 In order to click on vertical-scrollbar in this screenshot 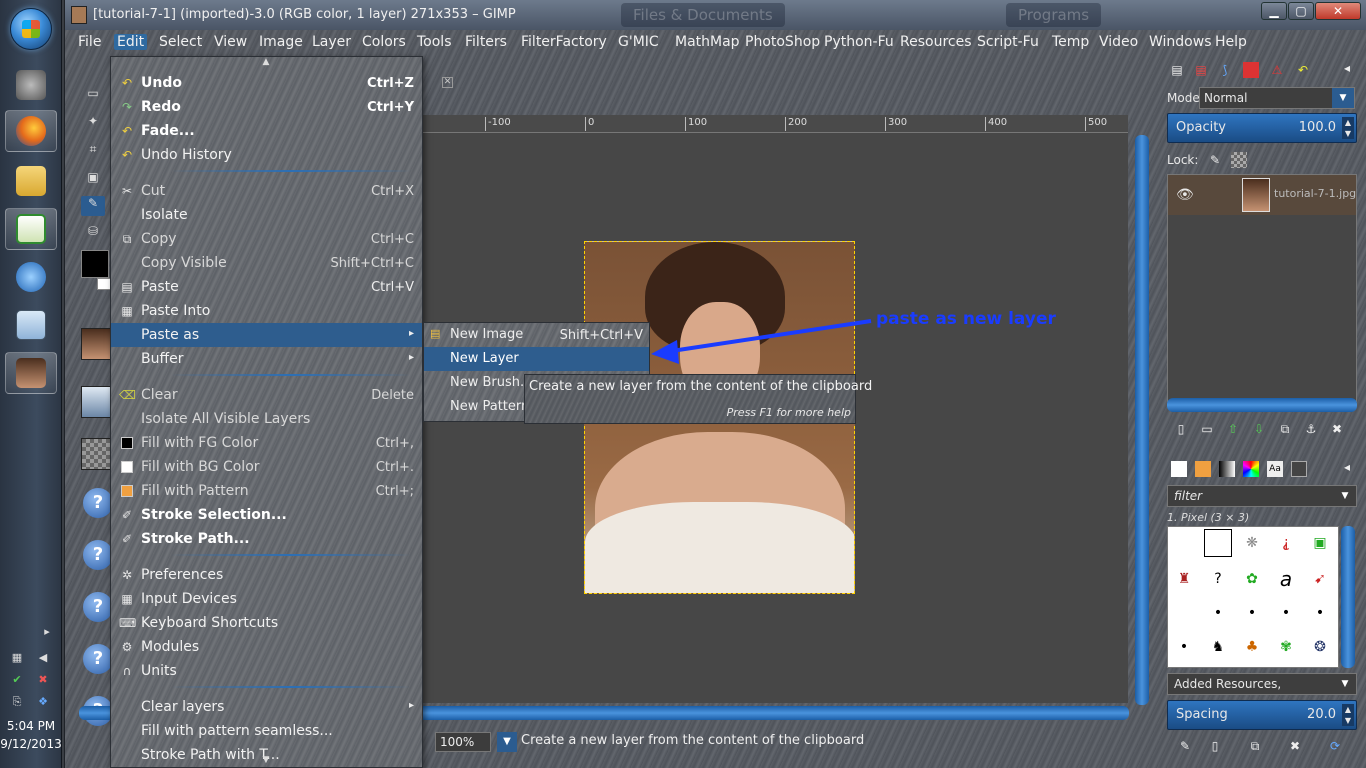, I will do `click(1142, 420)`.